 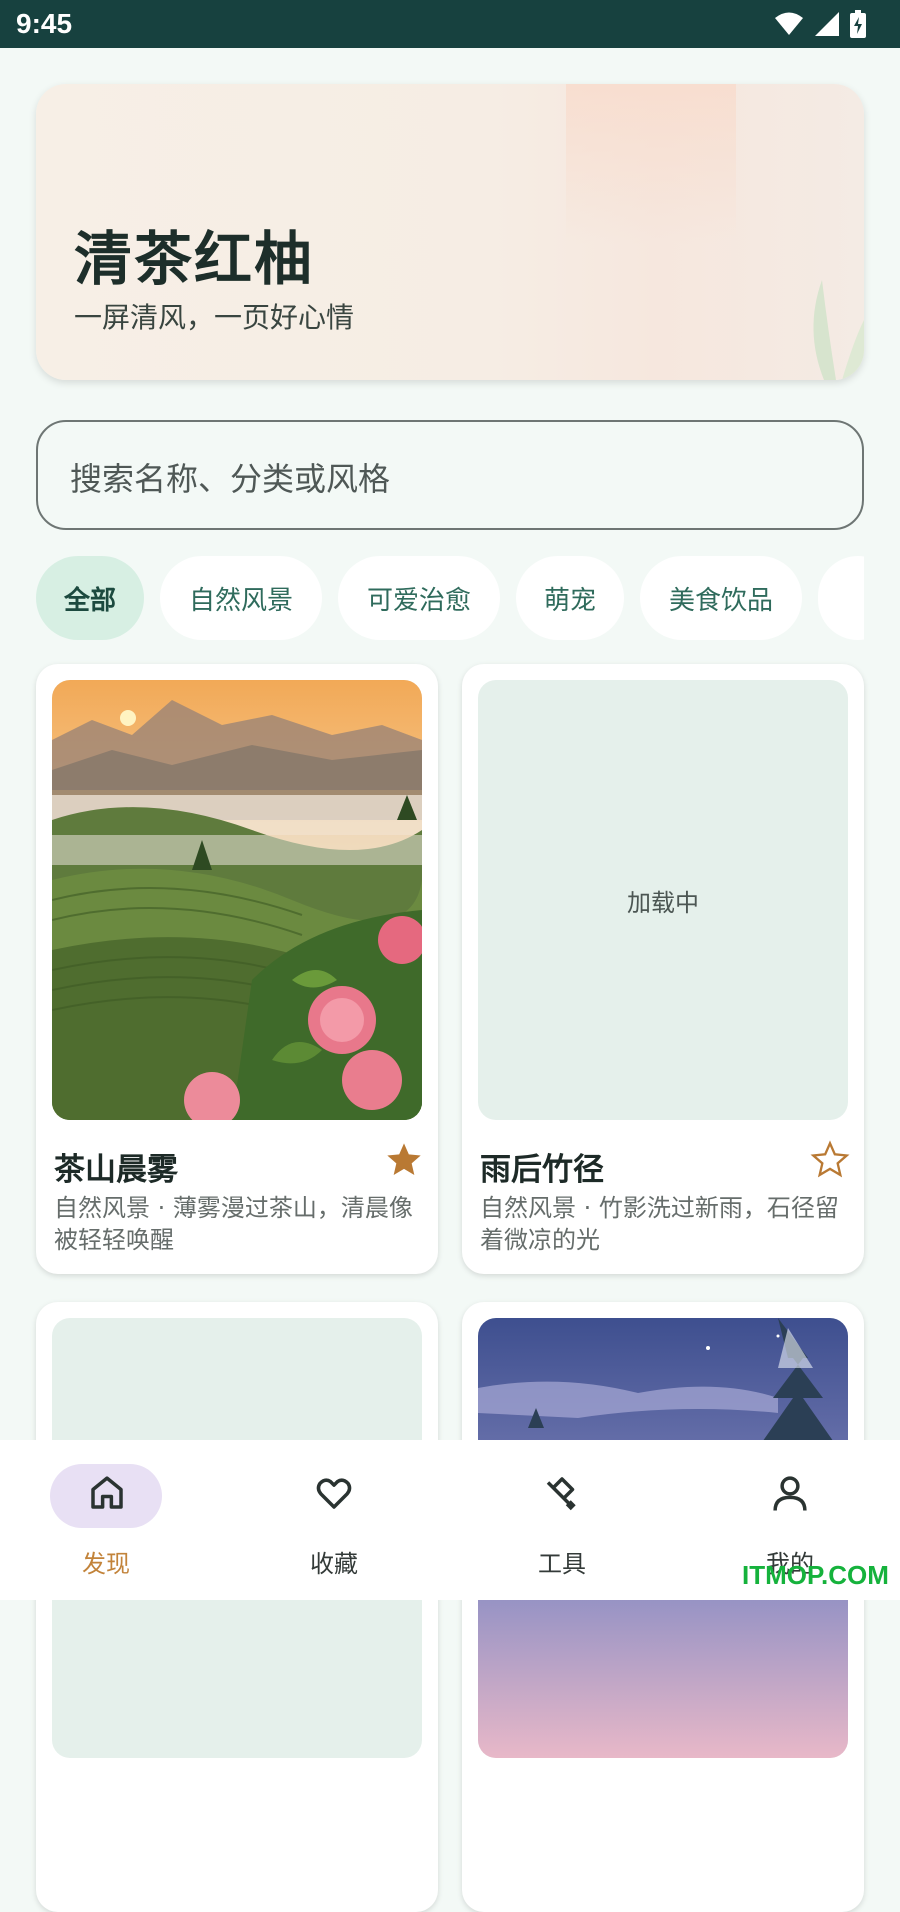 I want to click on card-description: 自然风景 · 薄雾漫过茶山，清晨像被轻轻唤醒, so click(x=233, y=1224).